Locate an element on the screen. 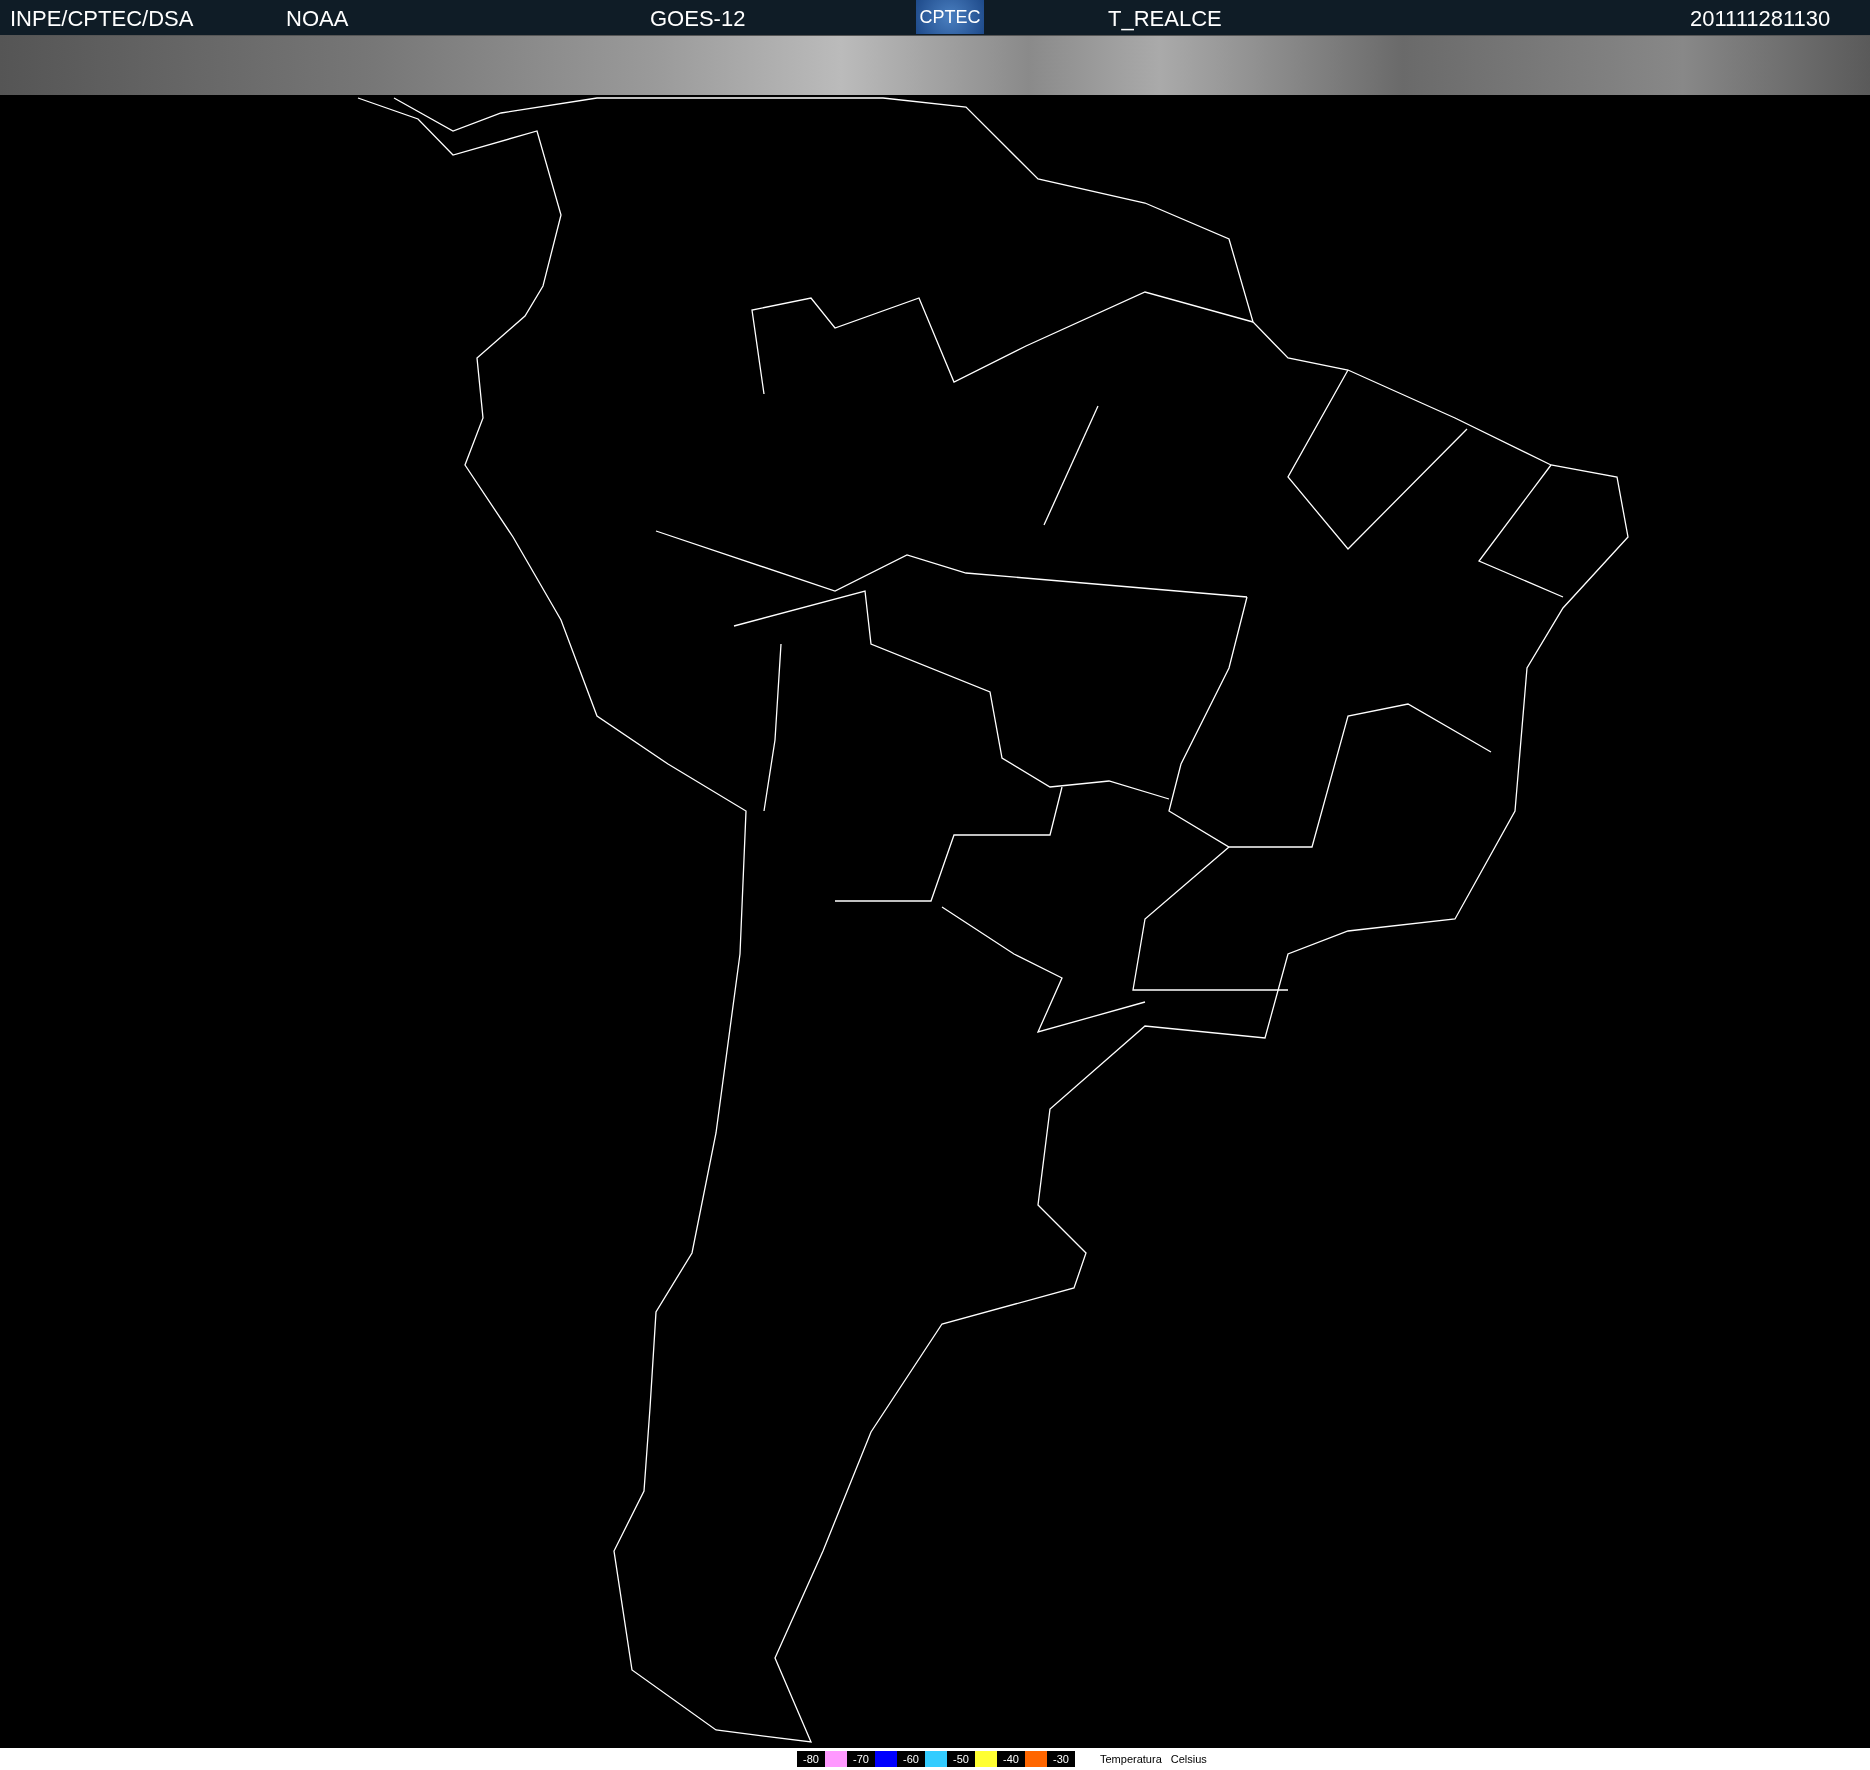  satellite-label: GOES-12 is located at coordinates (698, 19).